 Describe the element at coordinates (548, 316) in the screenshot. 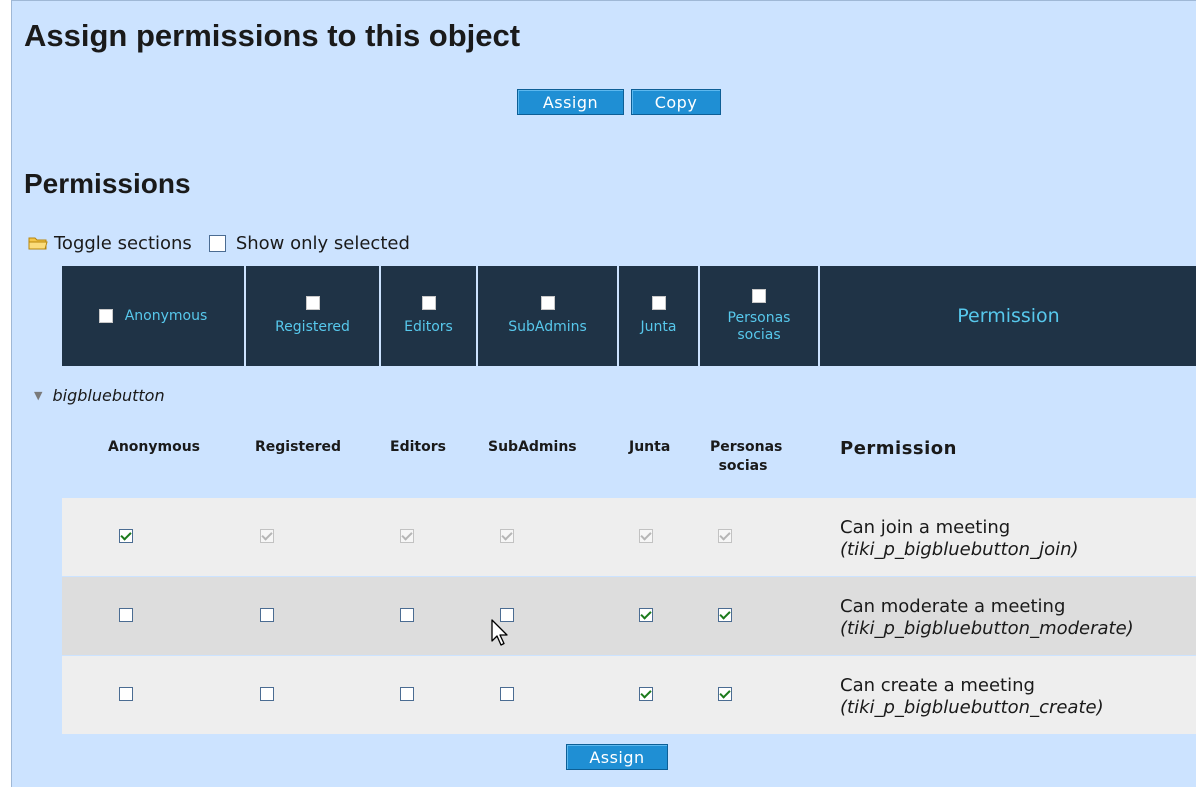

I see `group-subadmins: SubAdmins` at that location.